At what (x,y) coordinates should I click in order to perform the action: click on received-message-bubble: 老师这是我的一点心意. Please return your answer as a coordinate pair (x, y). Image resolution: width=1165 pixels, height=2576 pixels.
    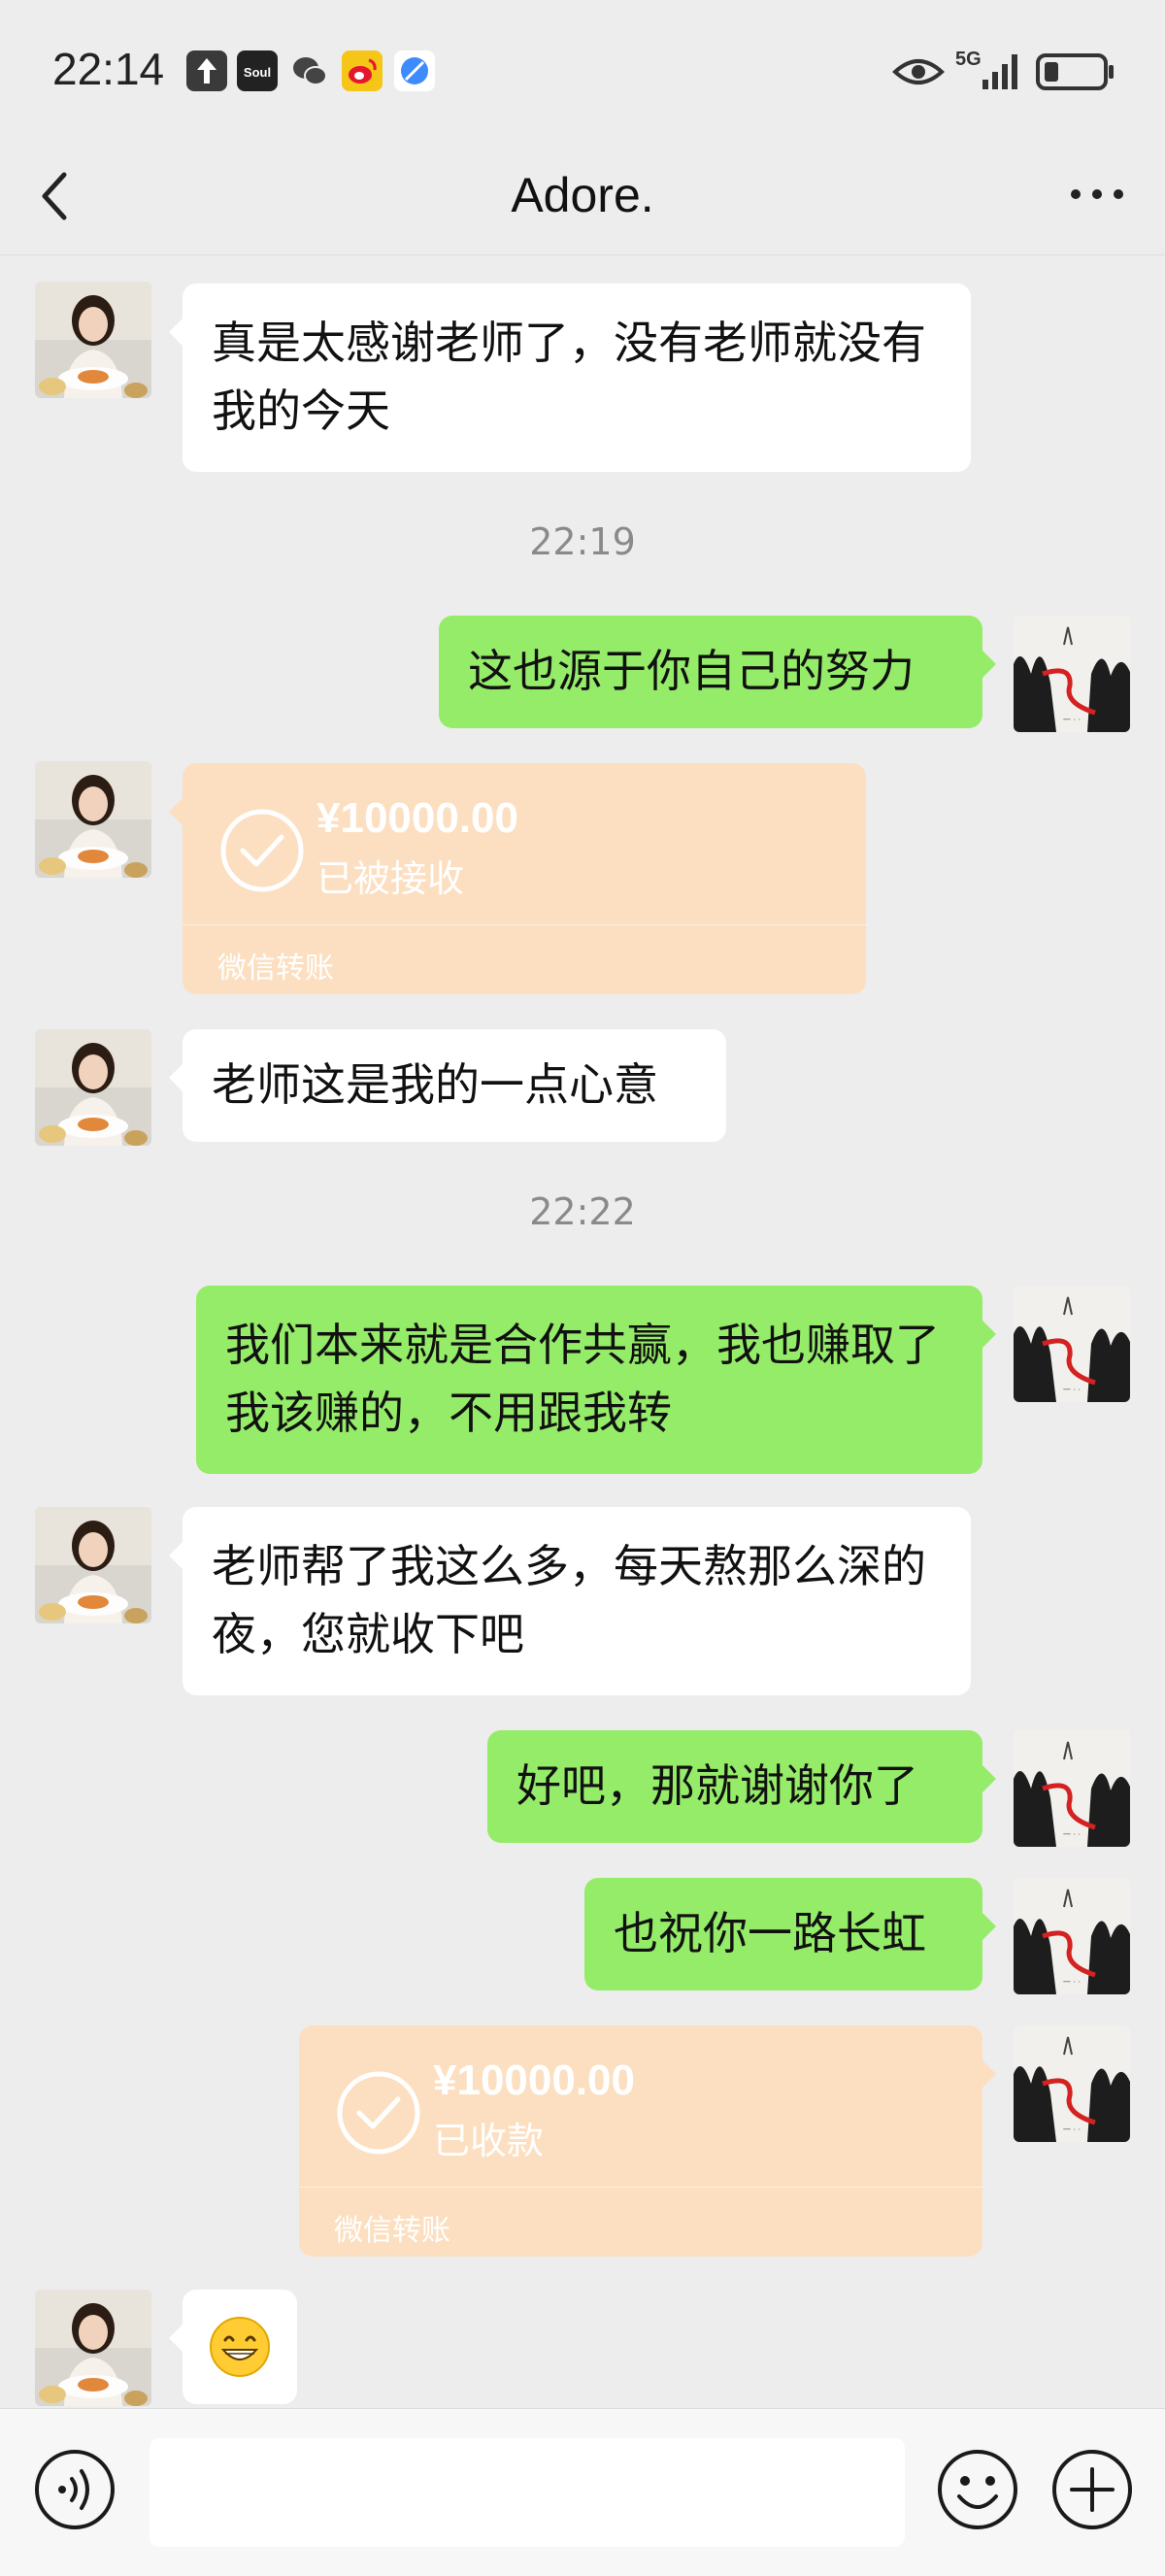
    Looking at the image, I should click on (447, 1085).